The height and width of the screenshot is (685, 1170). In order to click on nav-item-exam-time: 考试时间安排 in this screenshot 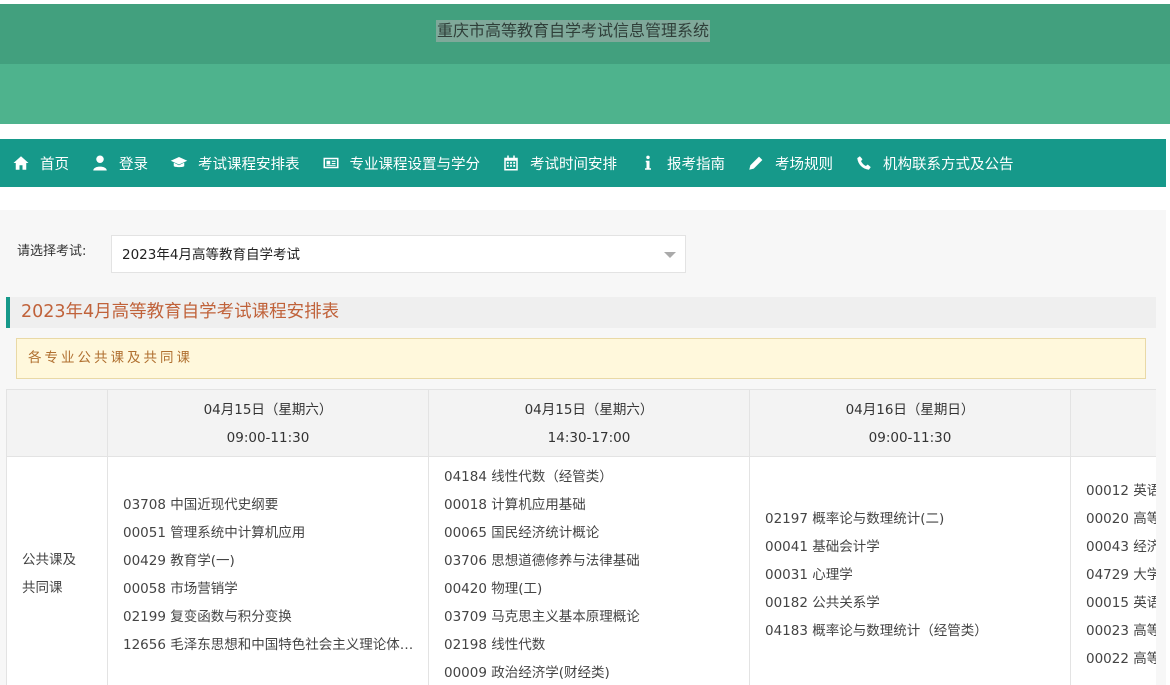, I will do `click(559, 163)`.